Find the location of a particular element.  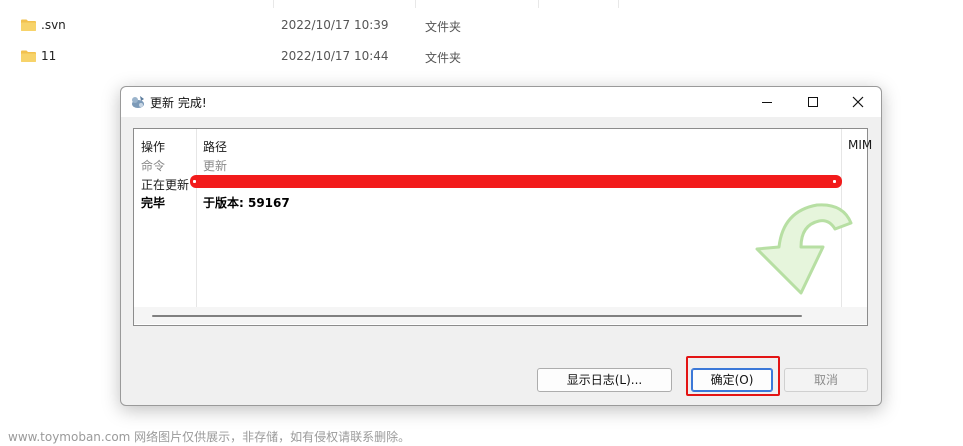

row-action: 命令 is located at coordinates (153, 166).